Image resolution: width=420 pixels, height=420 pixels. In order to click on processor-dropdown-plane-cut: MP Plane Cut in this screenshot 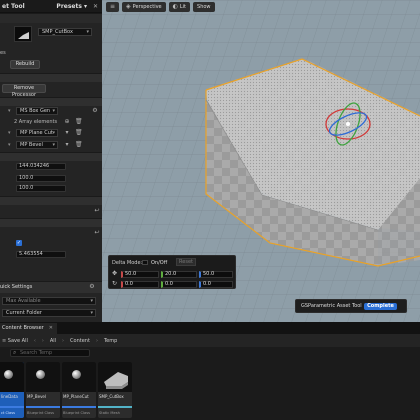, I will do `click(37, 133)`.